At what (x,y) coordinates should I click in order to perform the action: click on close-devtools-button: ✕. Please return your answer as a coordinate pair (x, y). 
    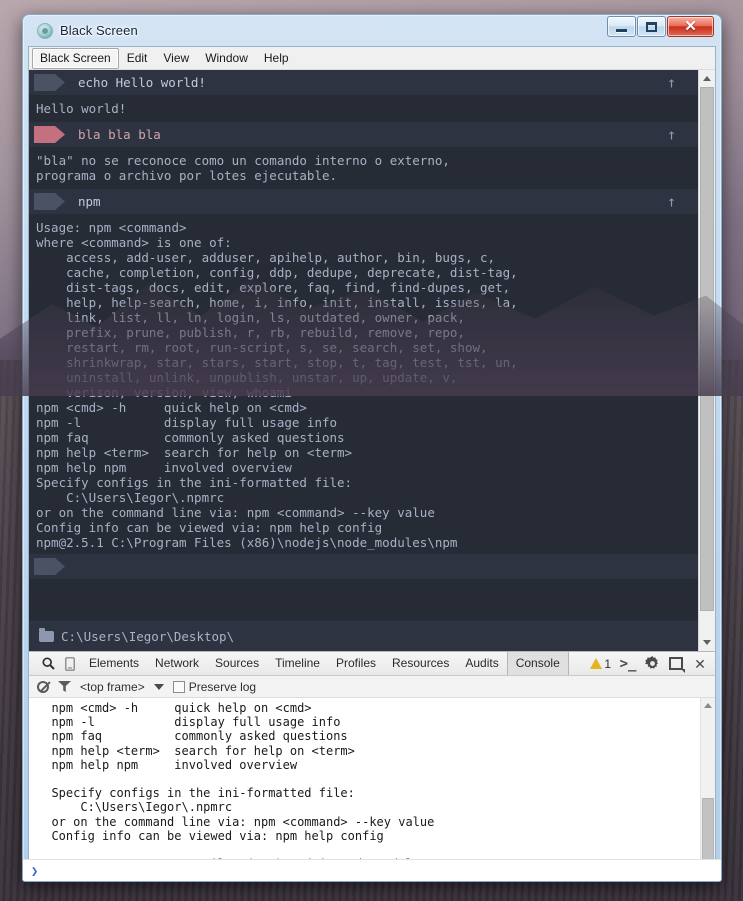
    Looking at the image, I should click on (700, 664).